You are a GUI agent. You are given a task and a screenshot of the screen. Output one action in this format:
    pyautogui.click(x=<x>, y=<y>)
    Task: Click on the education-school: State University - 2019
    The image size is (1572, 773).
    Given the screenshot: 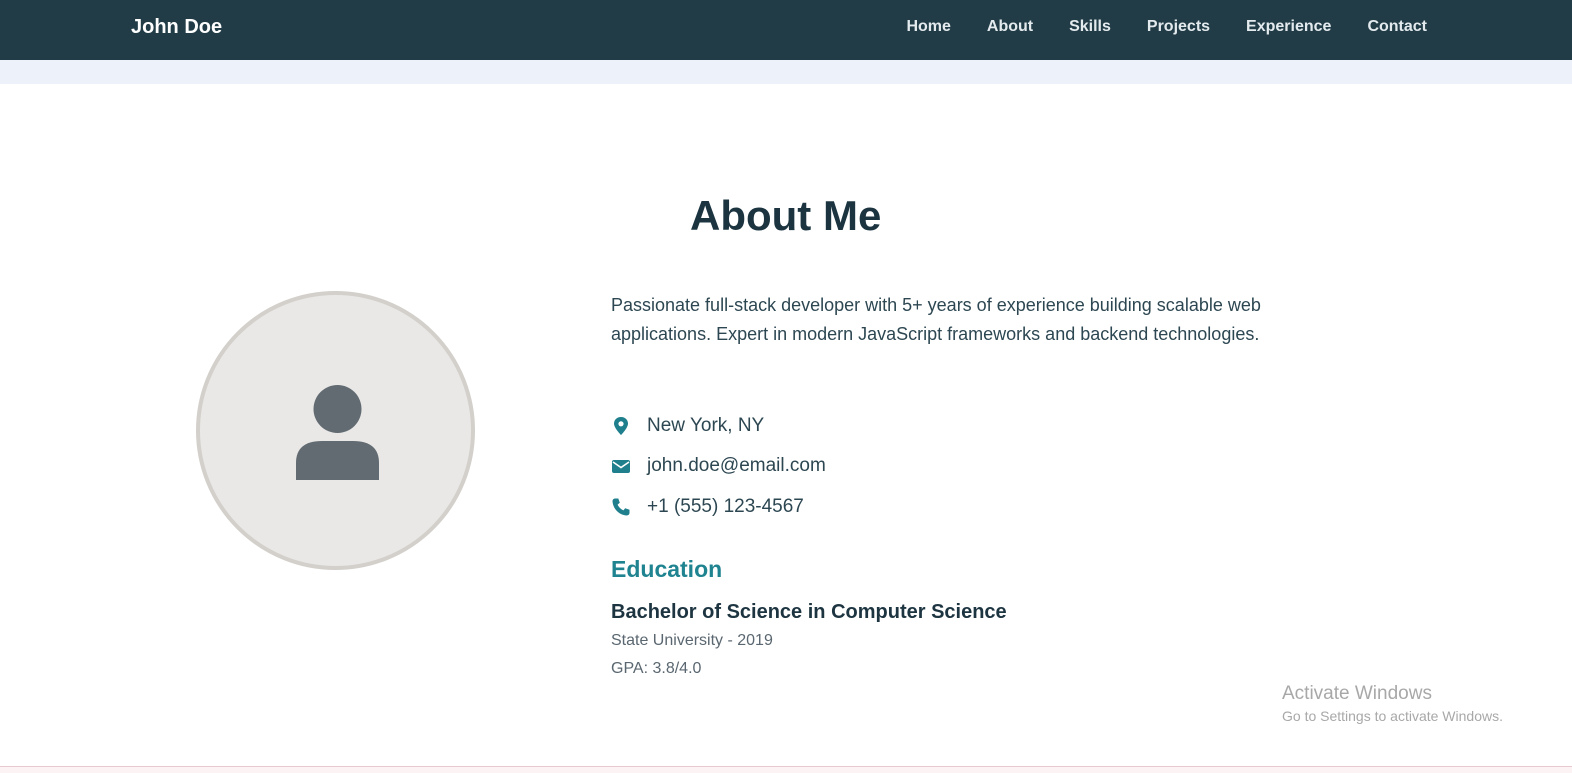 What is the action you would take?
    pyautogui.click(x=692, y=640)
    